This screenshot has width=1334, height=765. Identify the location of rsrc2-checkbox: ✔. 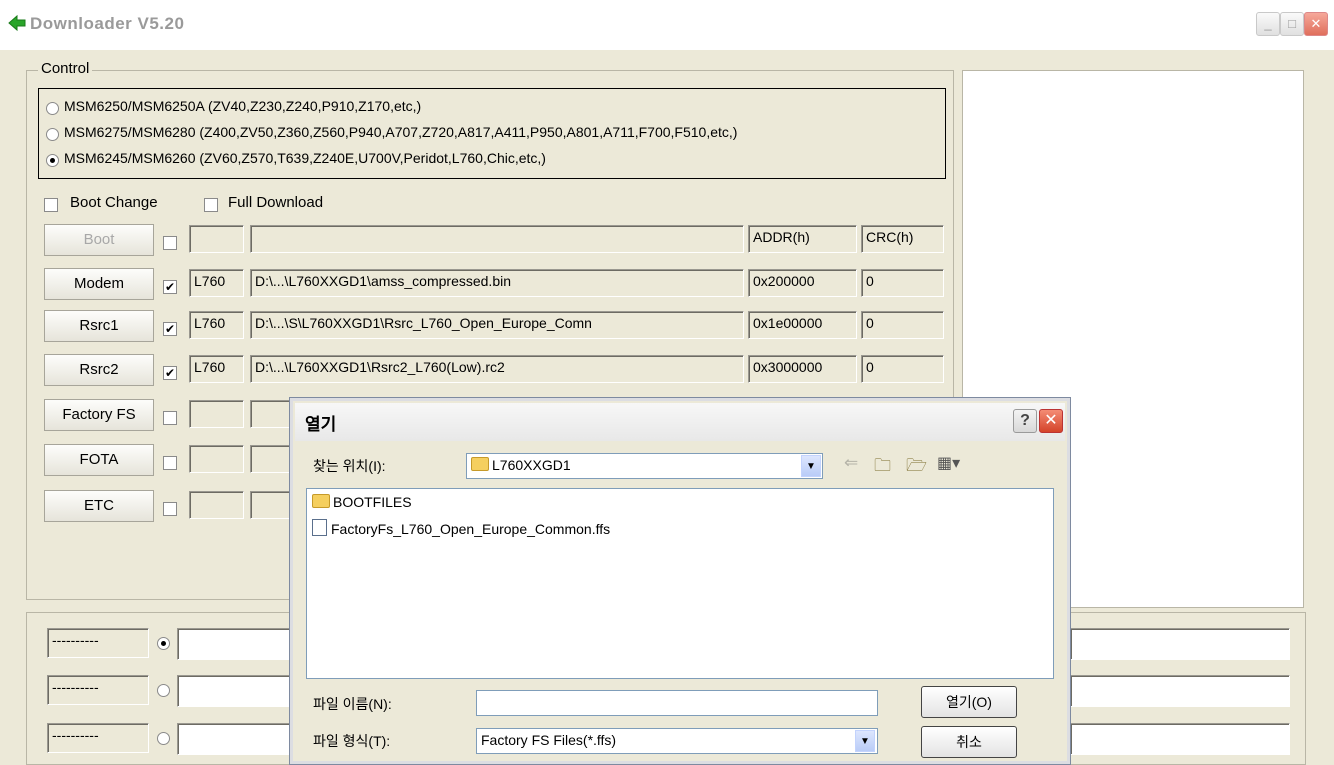
(170, 373).